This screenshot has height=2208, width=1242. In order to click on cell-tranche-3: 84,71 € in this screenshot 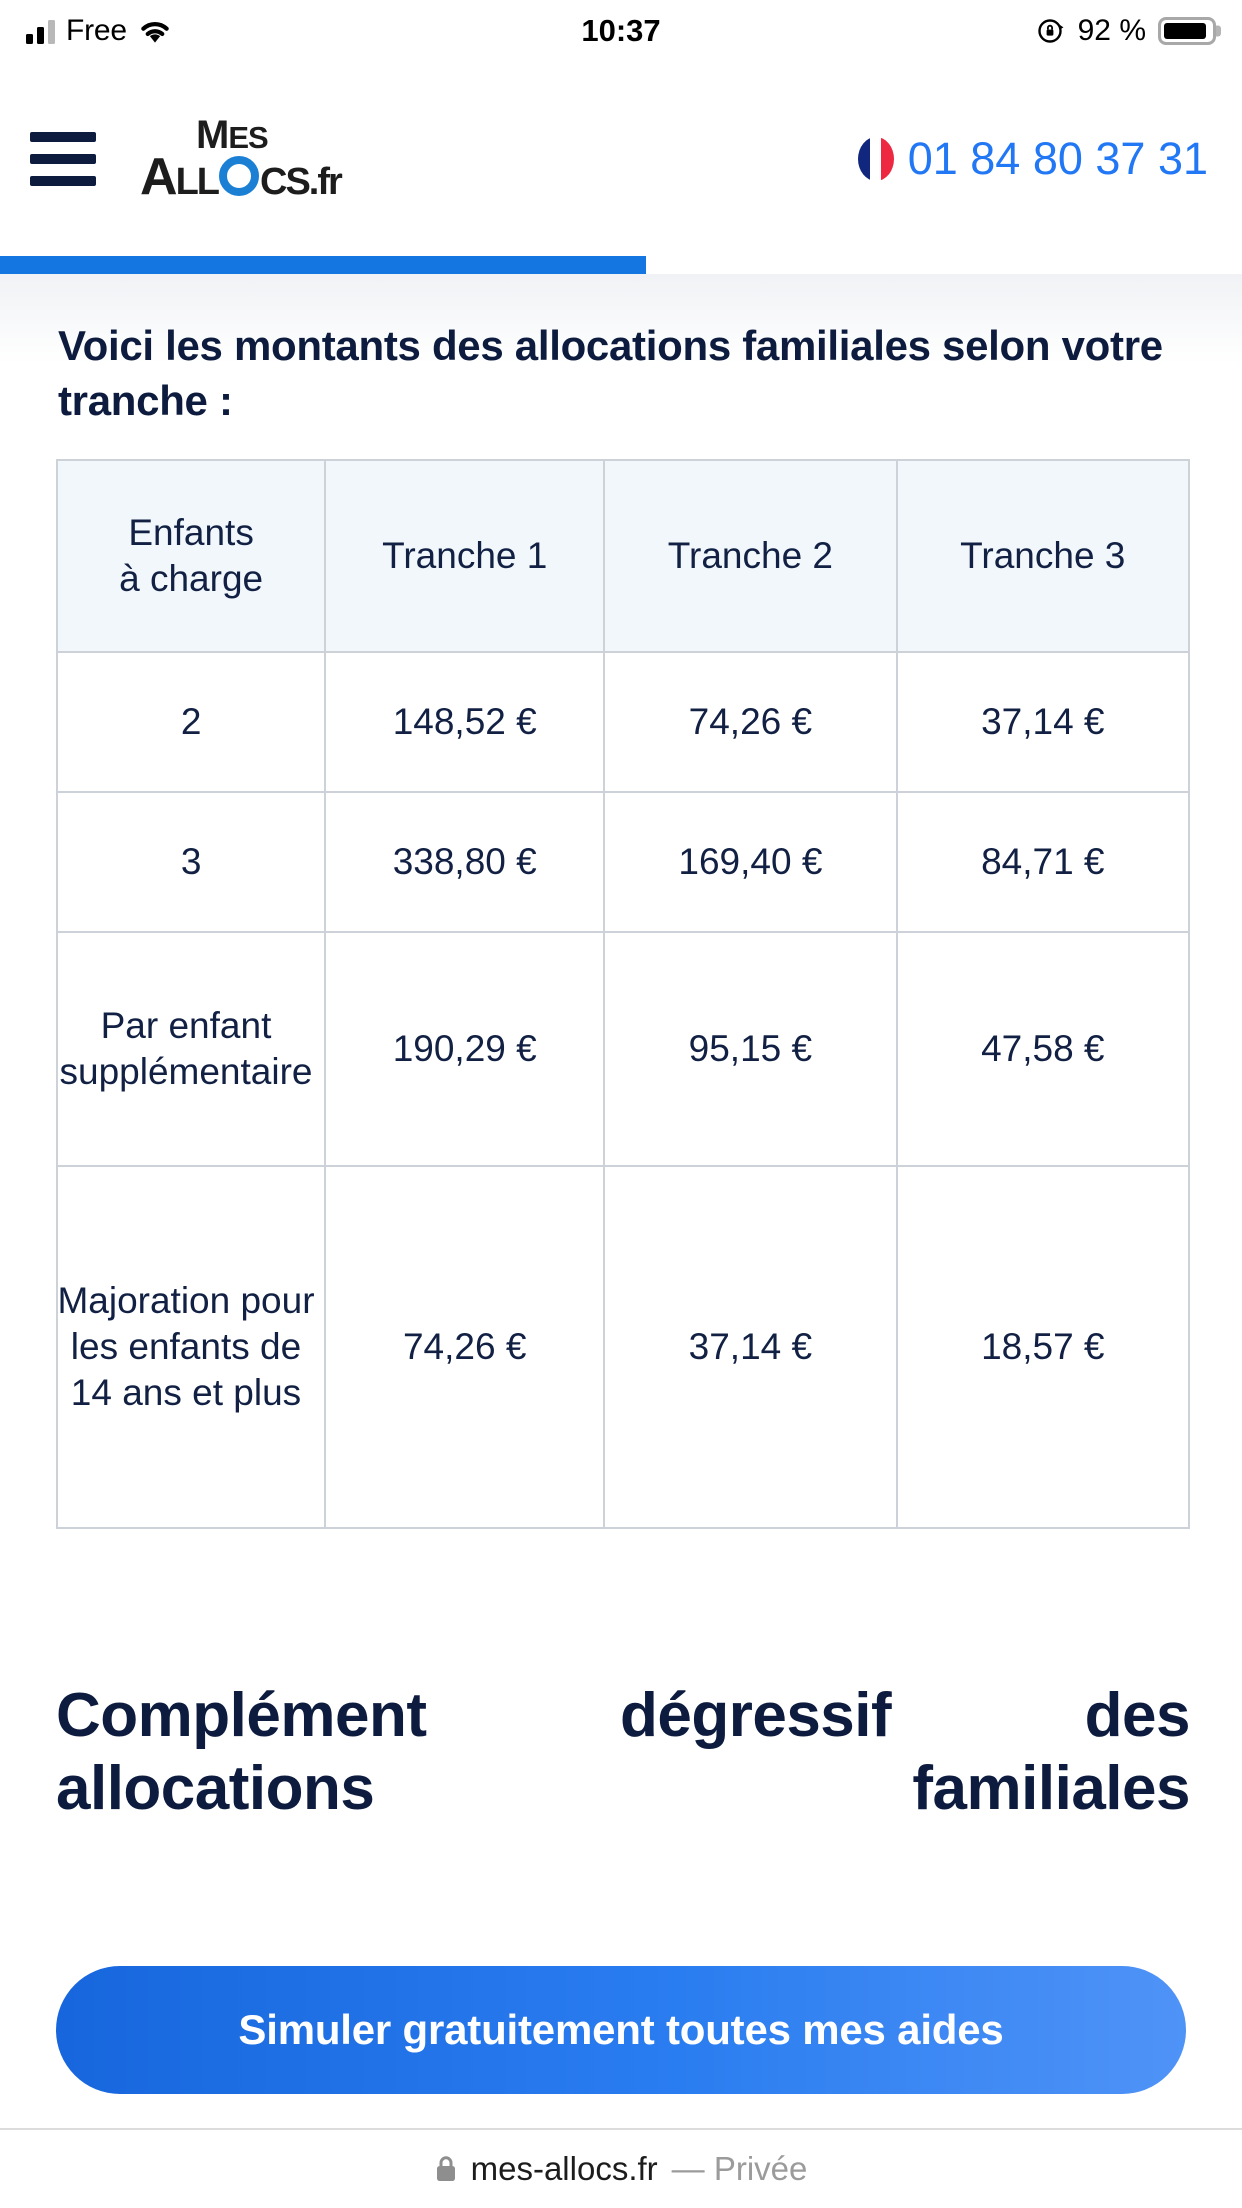, I will do `click(1043, 861)`.